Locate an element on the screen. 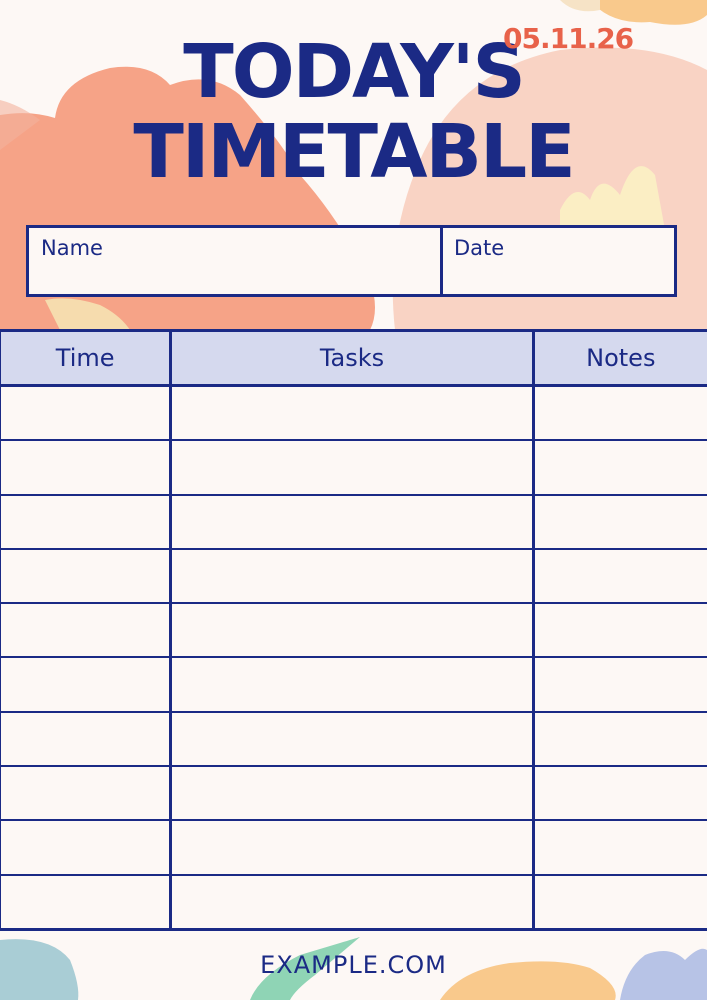  footer-website: EXAMPLE.COM is located at coordinates (353, 965).